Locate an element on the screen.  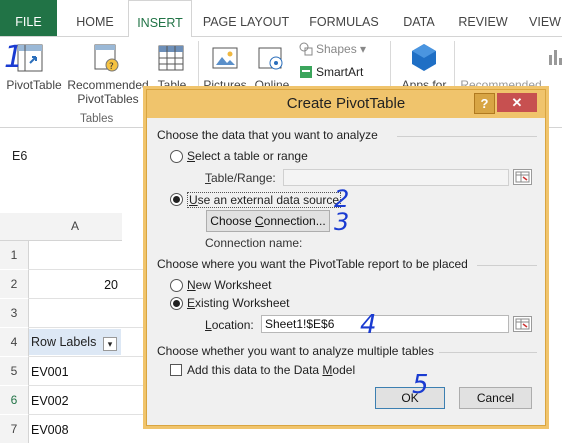
section-data-source: Choose the data that you want to analyze is located at coordinates (267, 135).